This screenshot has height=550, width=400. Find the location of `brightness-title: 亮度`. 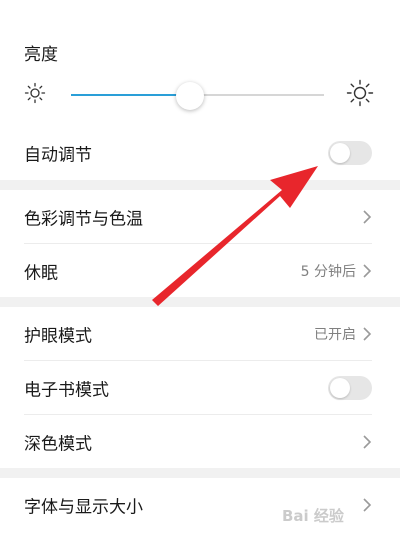

brightness-title: 亮度 is located at coordinates (41, 55).